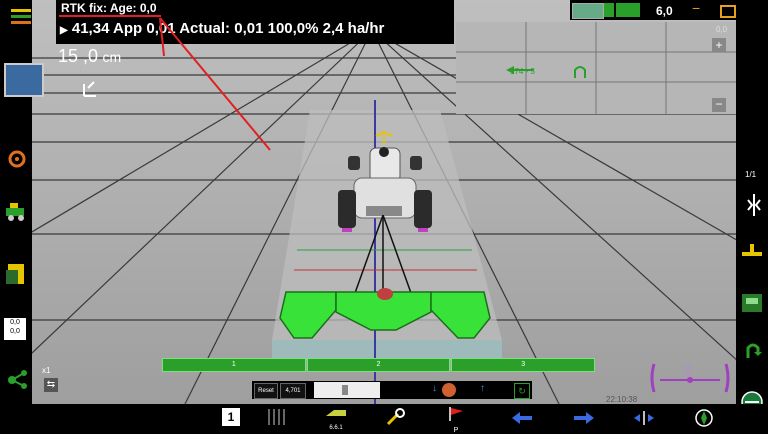  Describe the element at coordinates (64, 30) in the screenshot. I see `play-icon: ▶` at that location.